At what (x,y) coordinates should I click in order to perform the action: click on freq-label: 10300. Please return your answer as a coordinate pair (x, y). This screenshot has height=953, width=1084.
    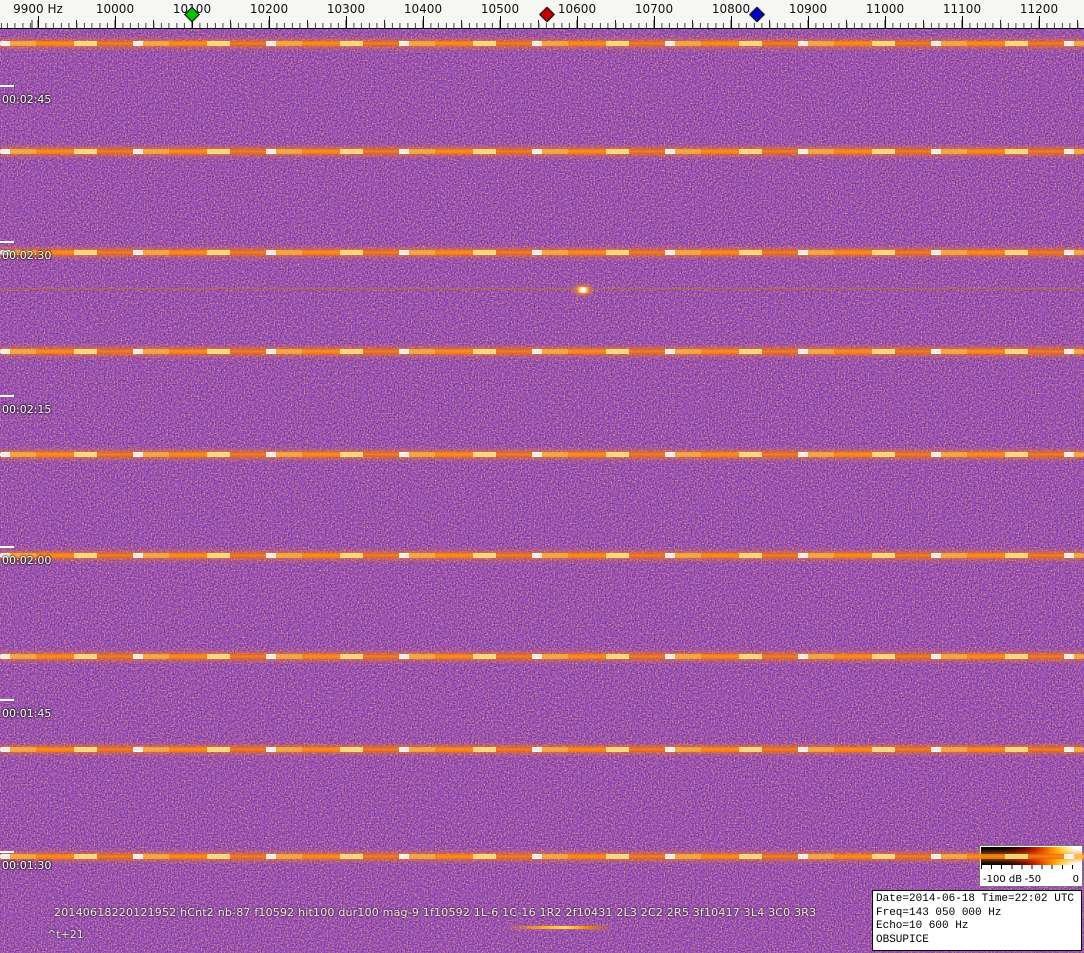
    Looking at the image, I should click on (346, 9).